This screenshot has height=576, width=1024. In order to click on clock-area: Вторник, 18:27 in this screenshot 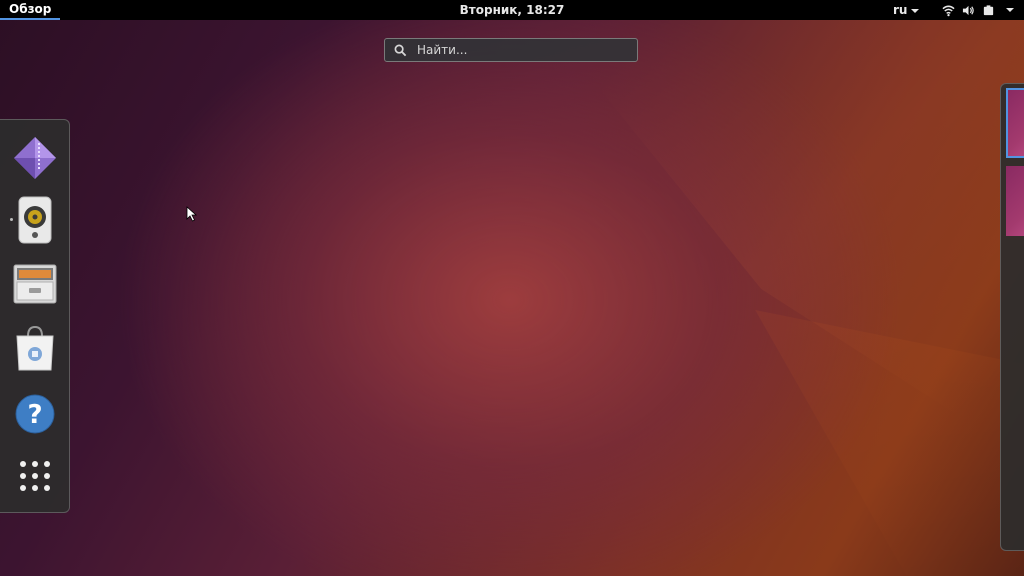, I will do `click(512, 10)`.